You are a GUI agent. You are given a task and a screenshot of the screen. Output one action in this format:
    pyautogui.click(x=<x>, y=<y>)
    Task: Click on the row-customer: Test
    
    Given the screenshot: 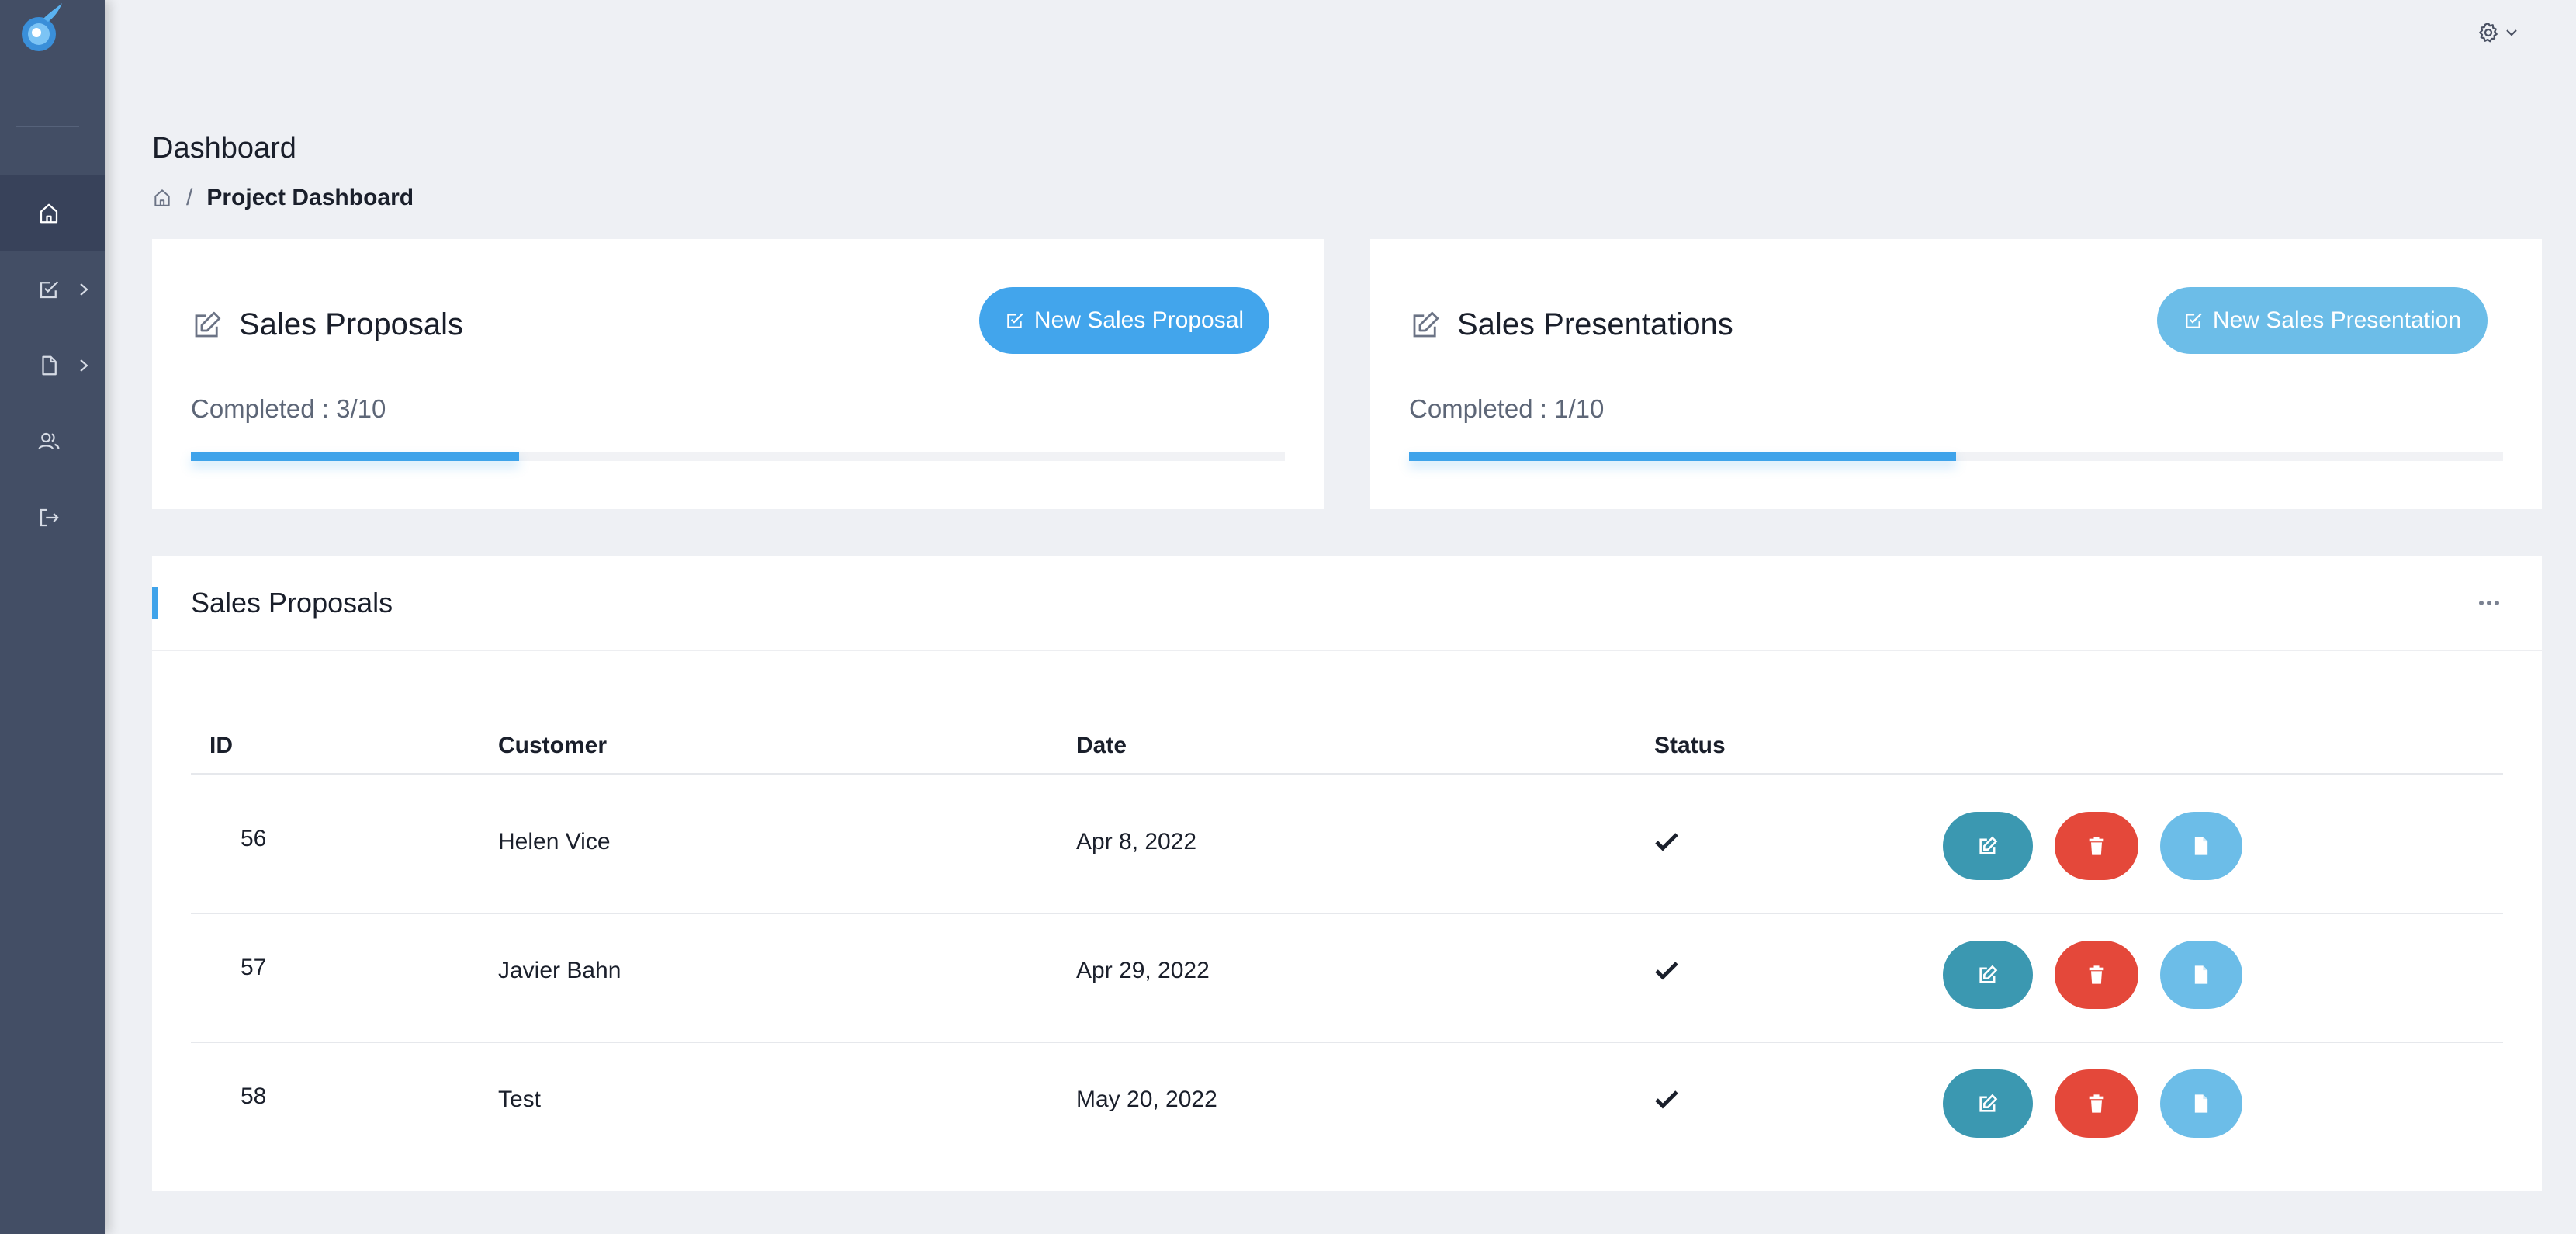 What is the action you would take?
    pyautogui.click(x=520, y=1099)
    